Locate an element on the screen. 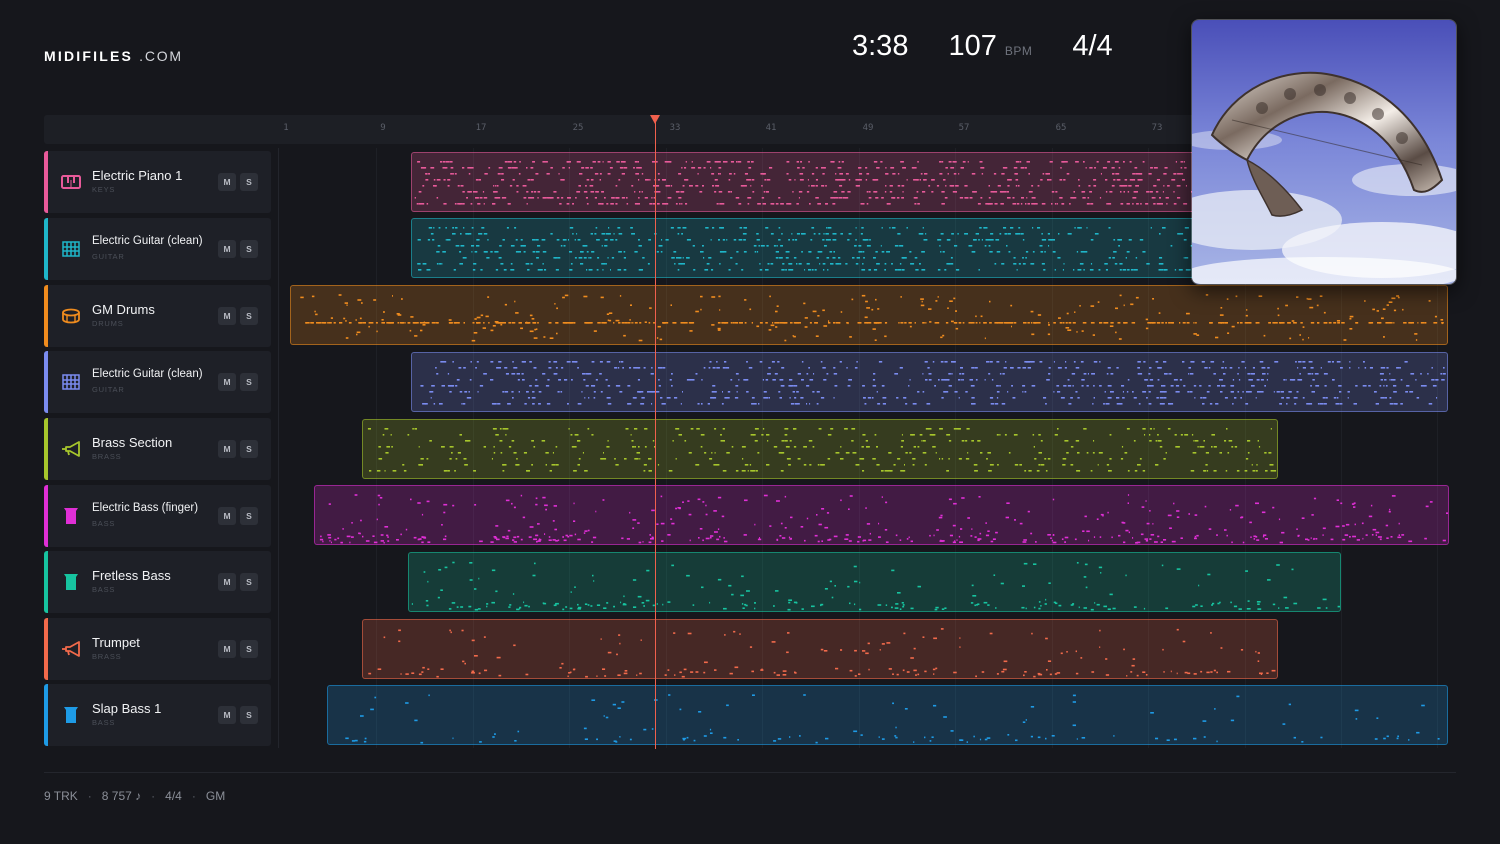 This screenshot has width=1500, height=844. track-header: Trumpet BRASS M S is located at coordinates (157, 649).